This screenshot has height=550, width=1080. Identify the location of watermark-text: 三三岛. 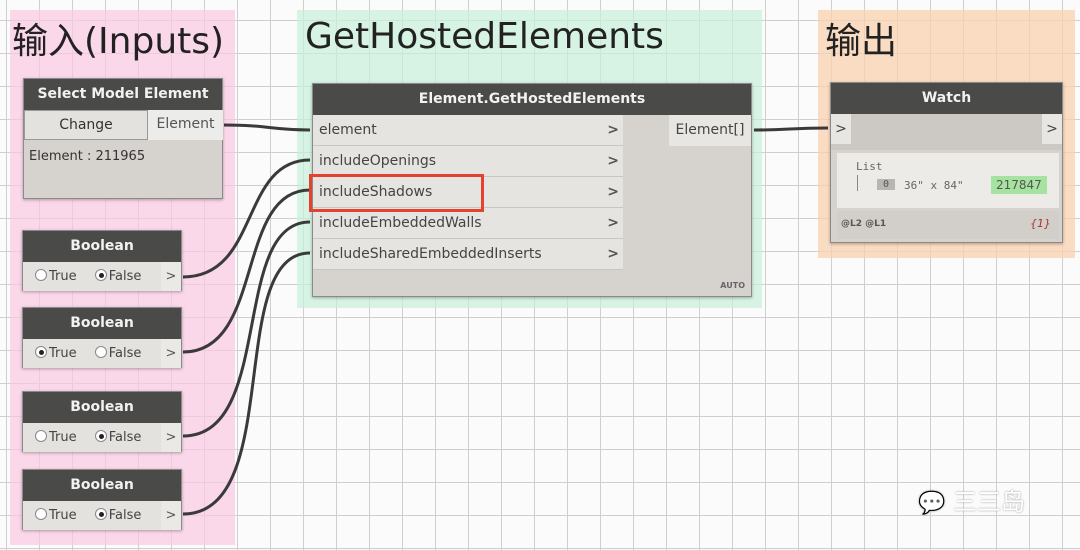
(989, 502).